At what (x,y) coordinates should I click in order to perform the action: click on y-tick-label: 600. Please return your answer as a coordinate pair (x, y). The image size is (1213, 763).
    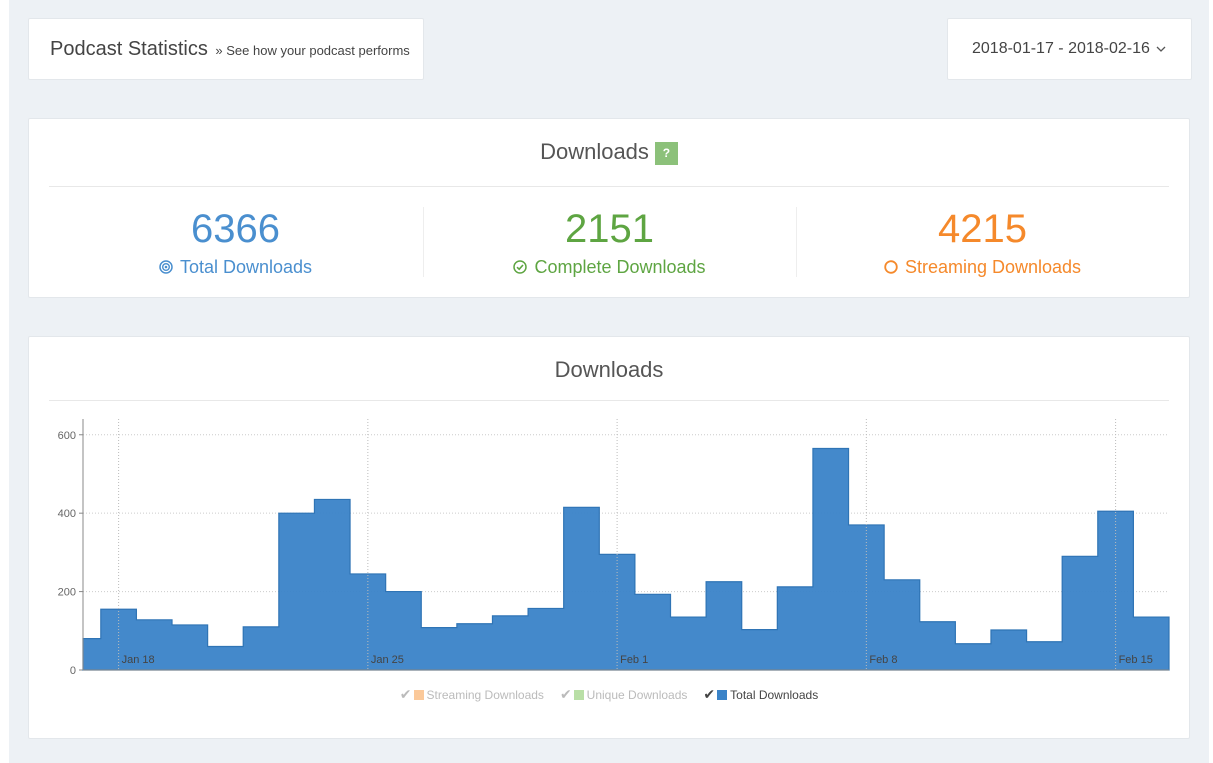
    Looking at the image, I should click on (67, 436).